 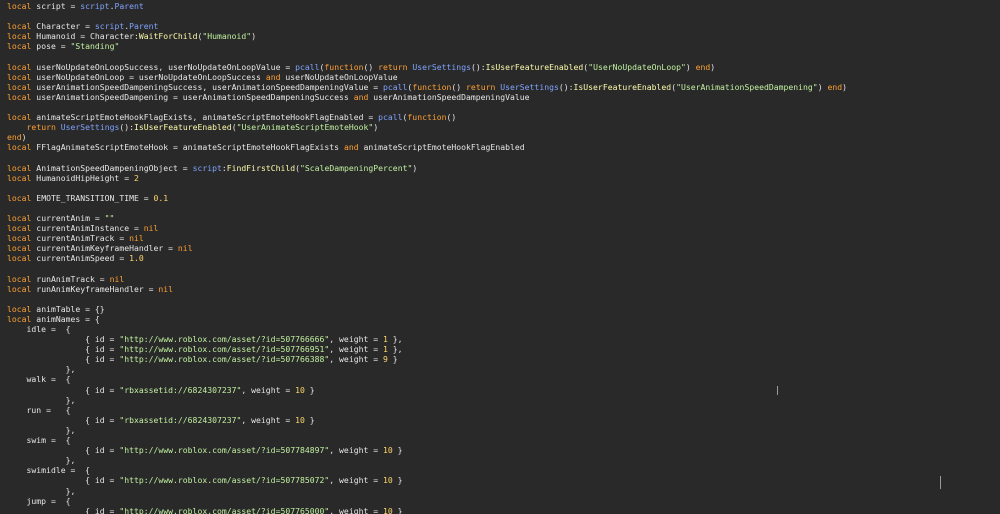 What do you see at coordinates (499, 178) in the screenshot?
I see `code-line: local HumanoidHipHeight = 2` at bounding box center [499, 178].